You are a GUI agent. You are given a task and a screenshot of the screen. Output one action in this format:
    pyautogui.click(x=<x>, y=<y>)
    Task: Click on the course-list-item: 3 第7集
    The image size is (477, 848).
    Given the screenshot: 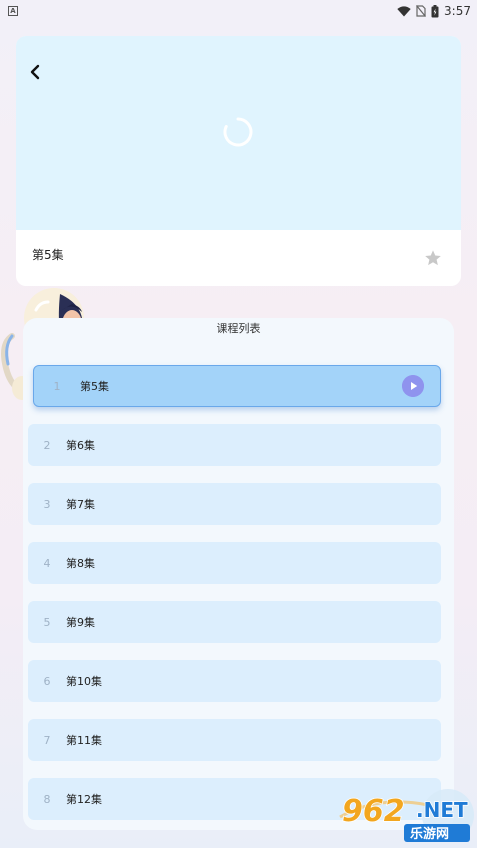 What is the action you would take?
    pyautogui.click(x=234, y=504)
    